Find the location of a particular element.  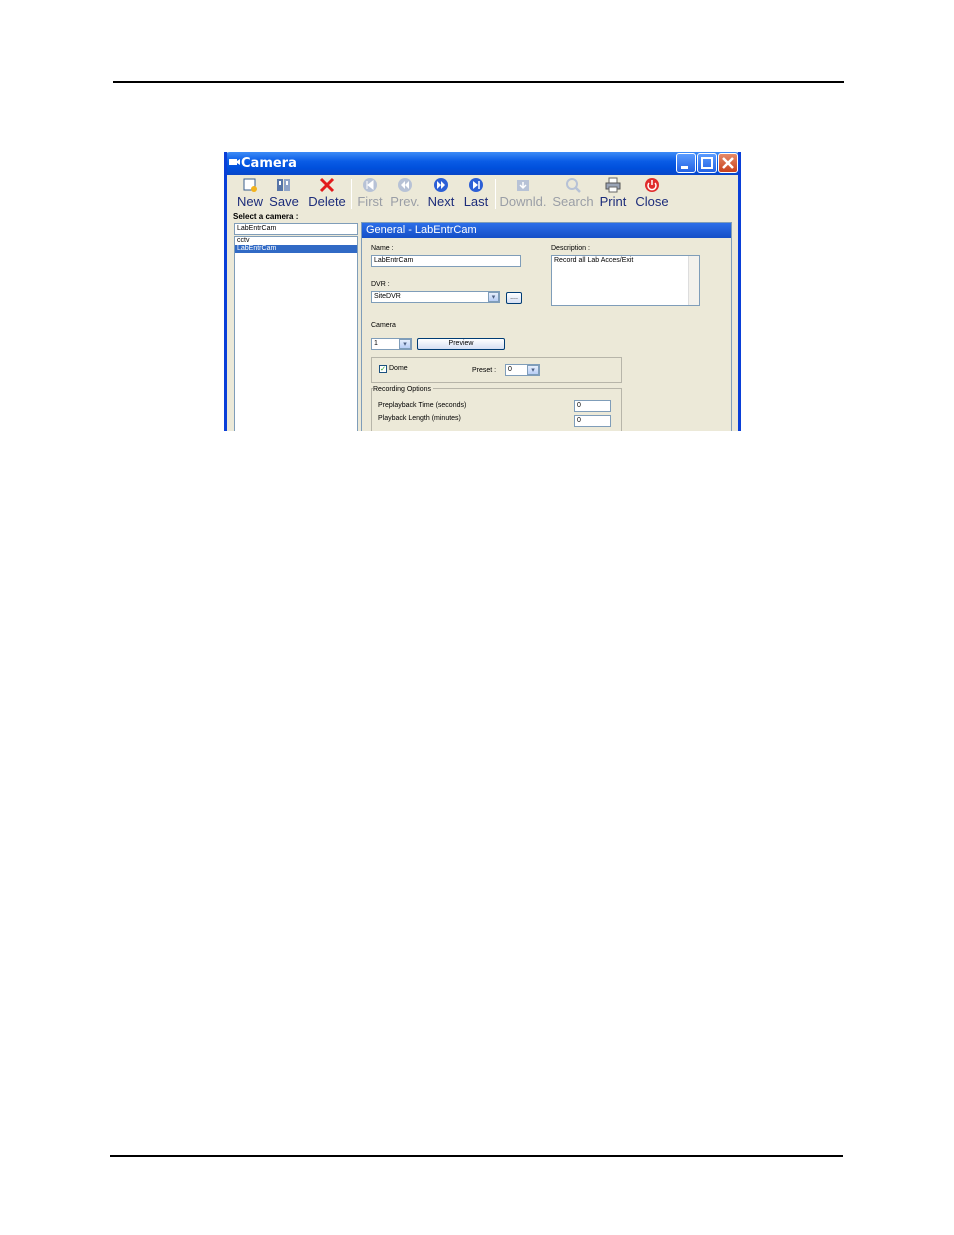

preplayback-field: 0 is located at coordinates (592, 406).